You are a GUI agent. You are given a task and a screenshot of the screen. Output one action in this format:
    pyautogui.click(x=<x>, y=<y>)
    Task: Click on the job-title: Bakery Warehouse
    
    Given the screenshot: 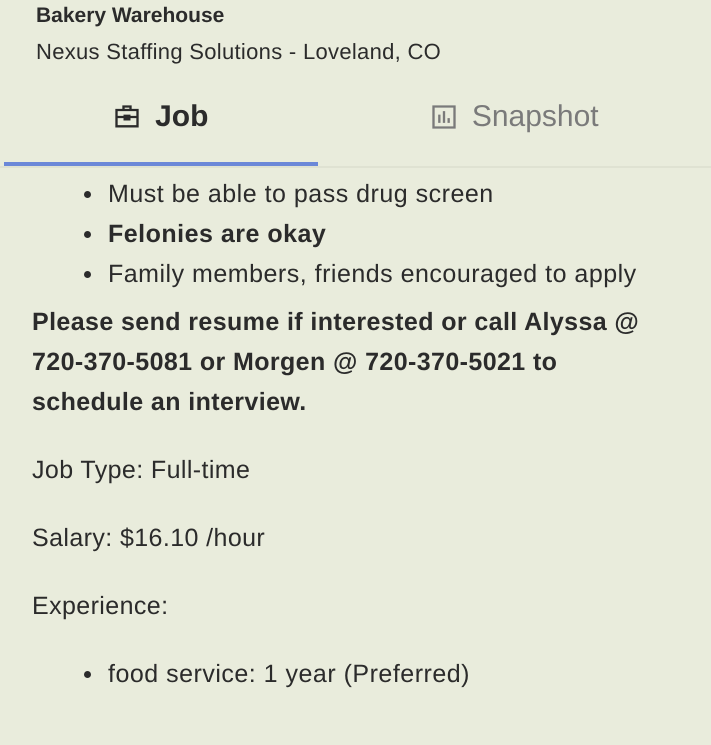 What is the action you would take?
    pyautogui.click(x=131, y=16)
    